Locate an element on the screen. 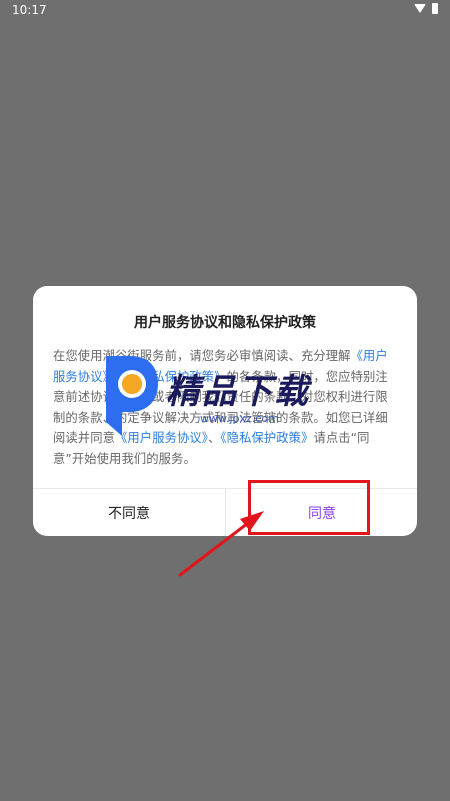  pointer-arrow-icon is located at coordinates (221, 544).